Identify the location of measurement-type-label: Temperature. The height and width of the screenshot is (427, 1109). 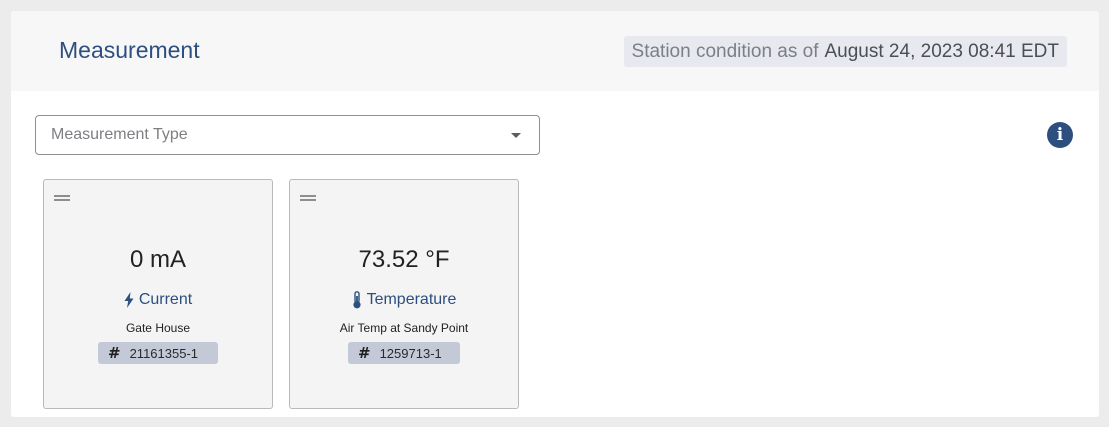
(404, 300).